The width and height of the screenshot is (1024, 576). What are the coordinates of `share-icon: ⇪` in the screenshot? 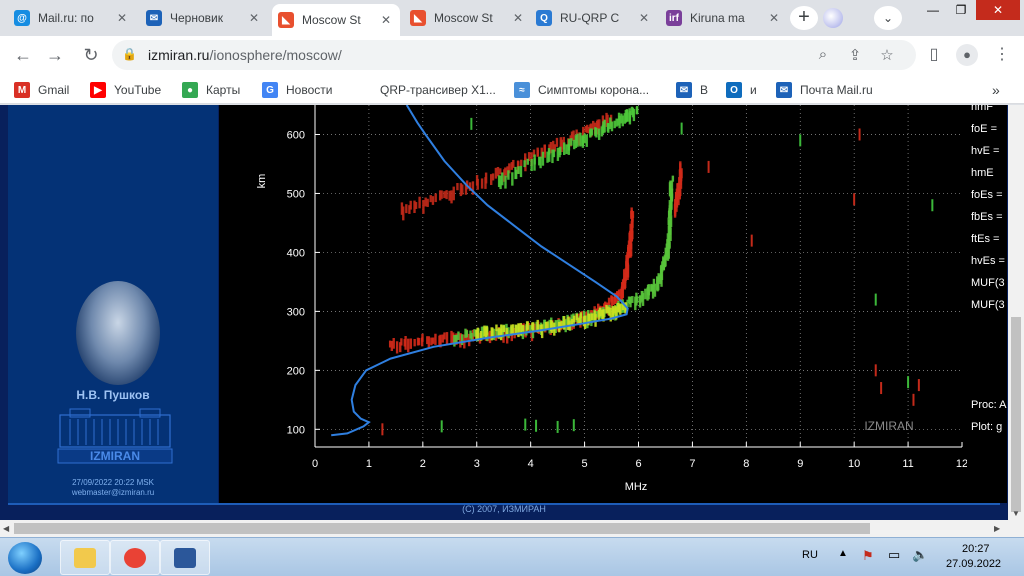 It's located at (855, 56).